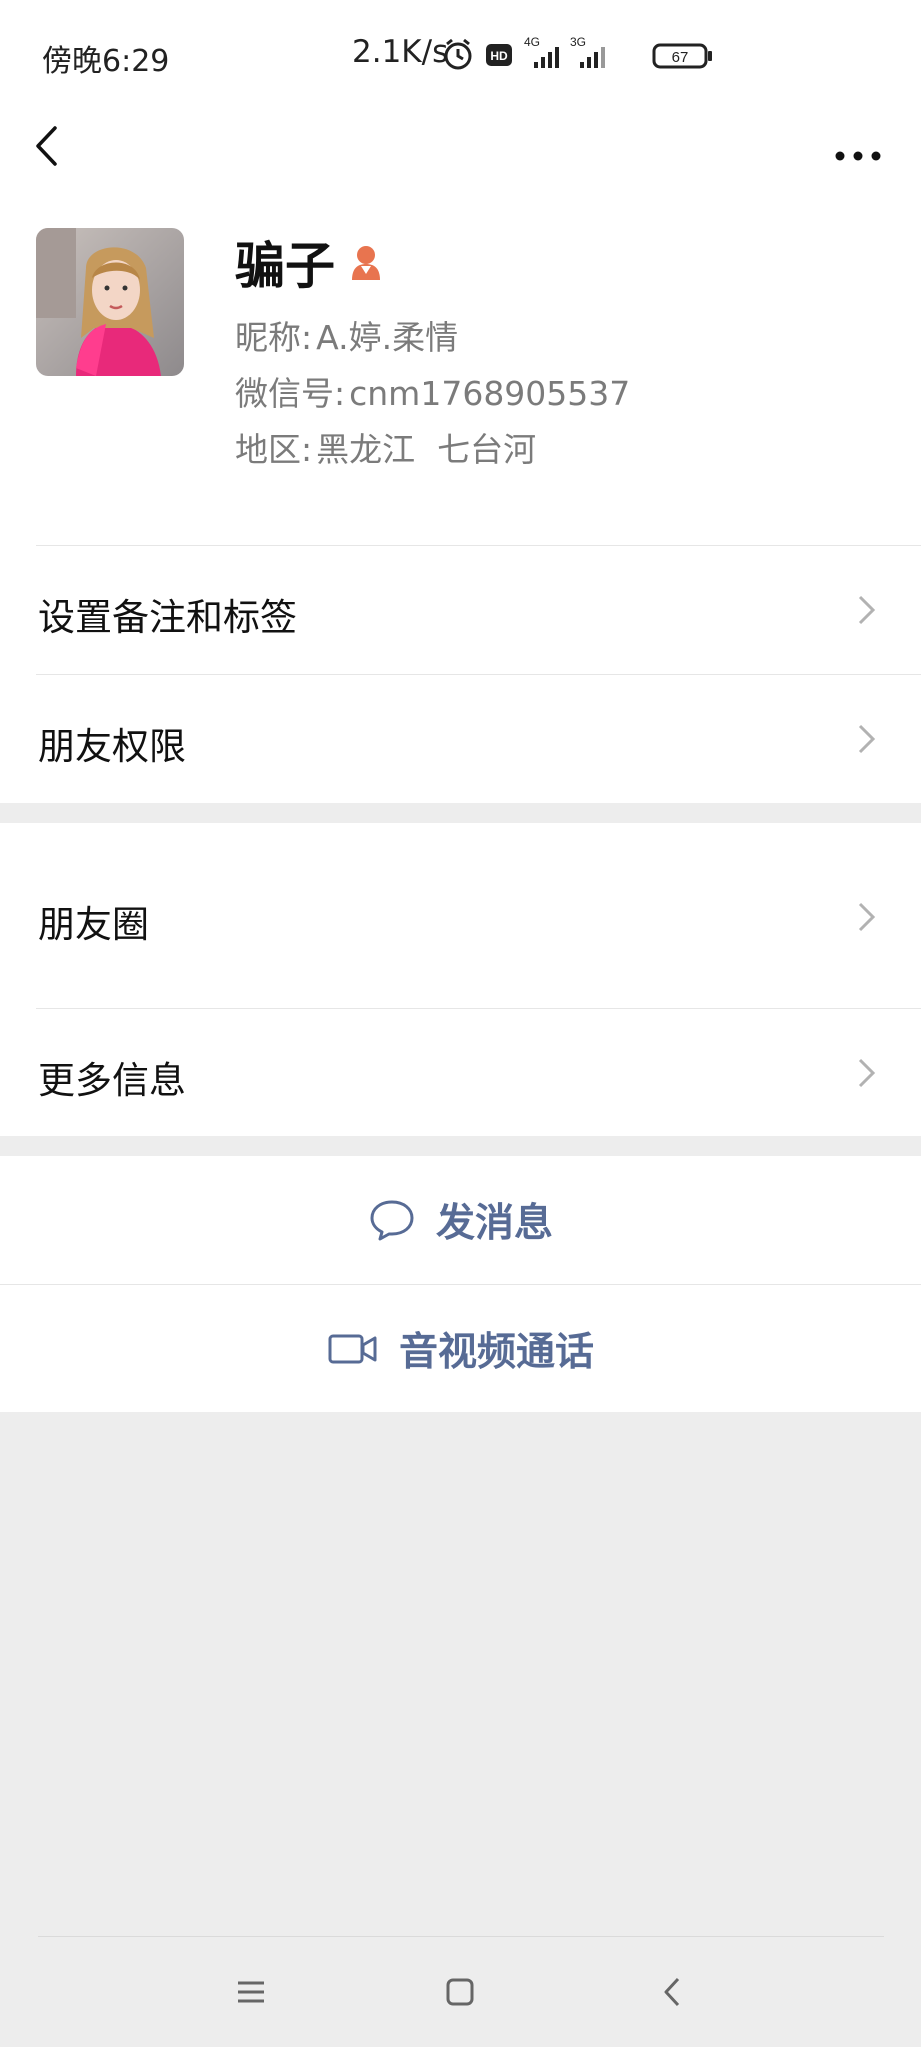  I want to click on nickname-line: 昵称: A.婷.柔情, so click(346, 338).